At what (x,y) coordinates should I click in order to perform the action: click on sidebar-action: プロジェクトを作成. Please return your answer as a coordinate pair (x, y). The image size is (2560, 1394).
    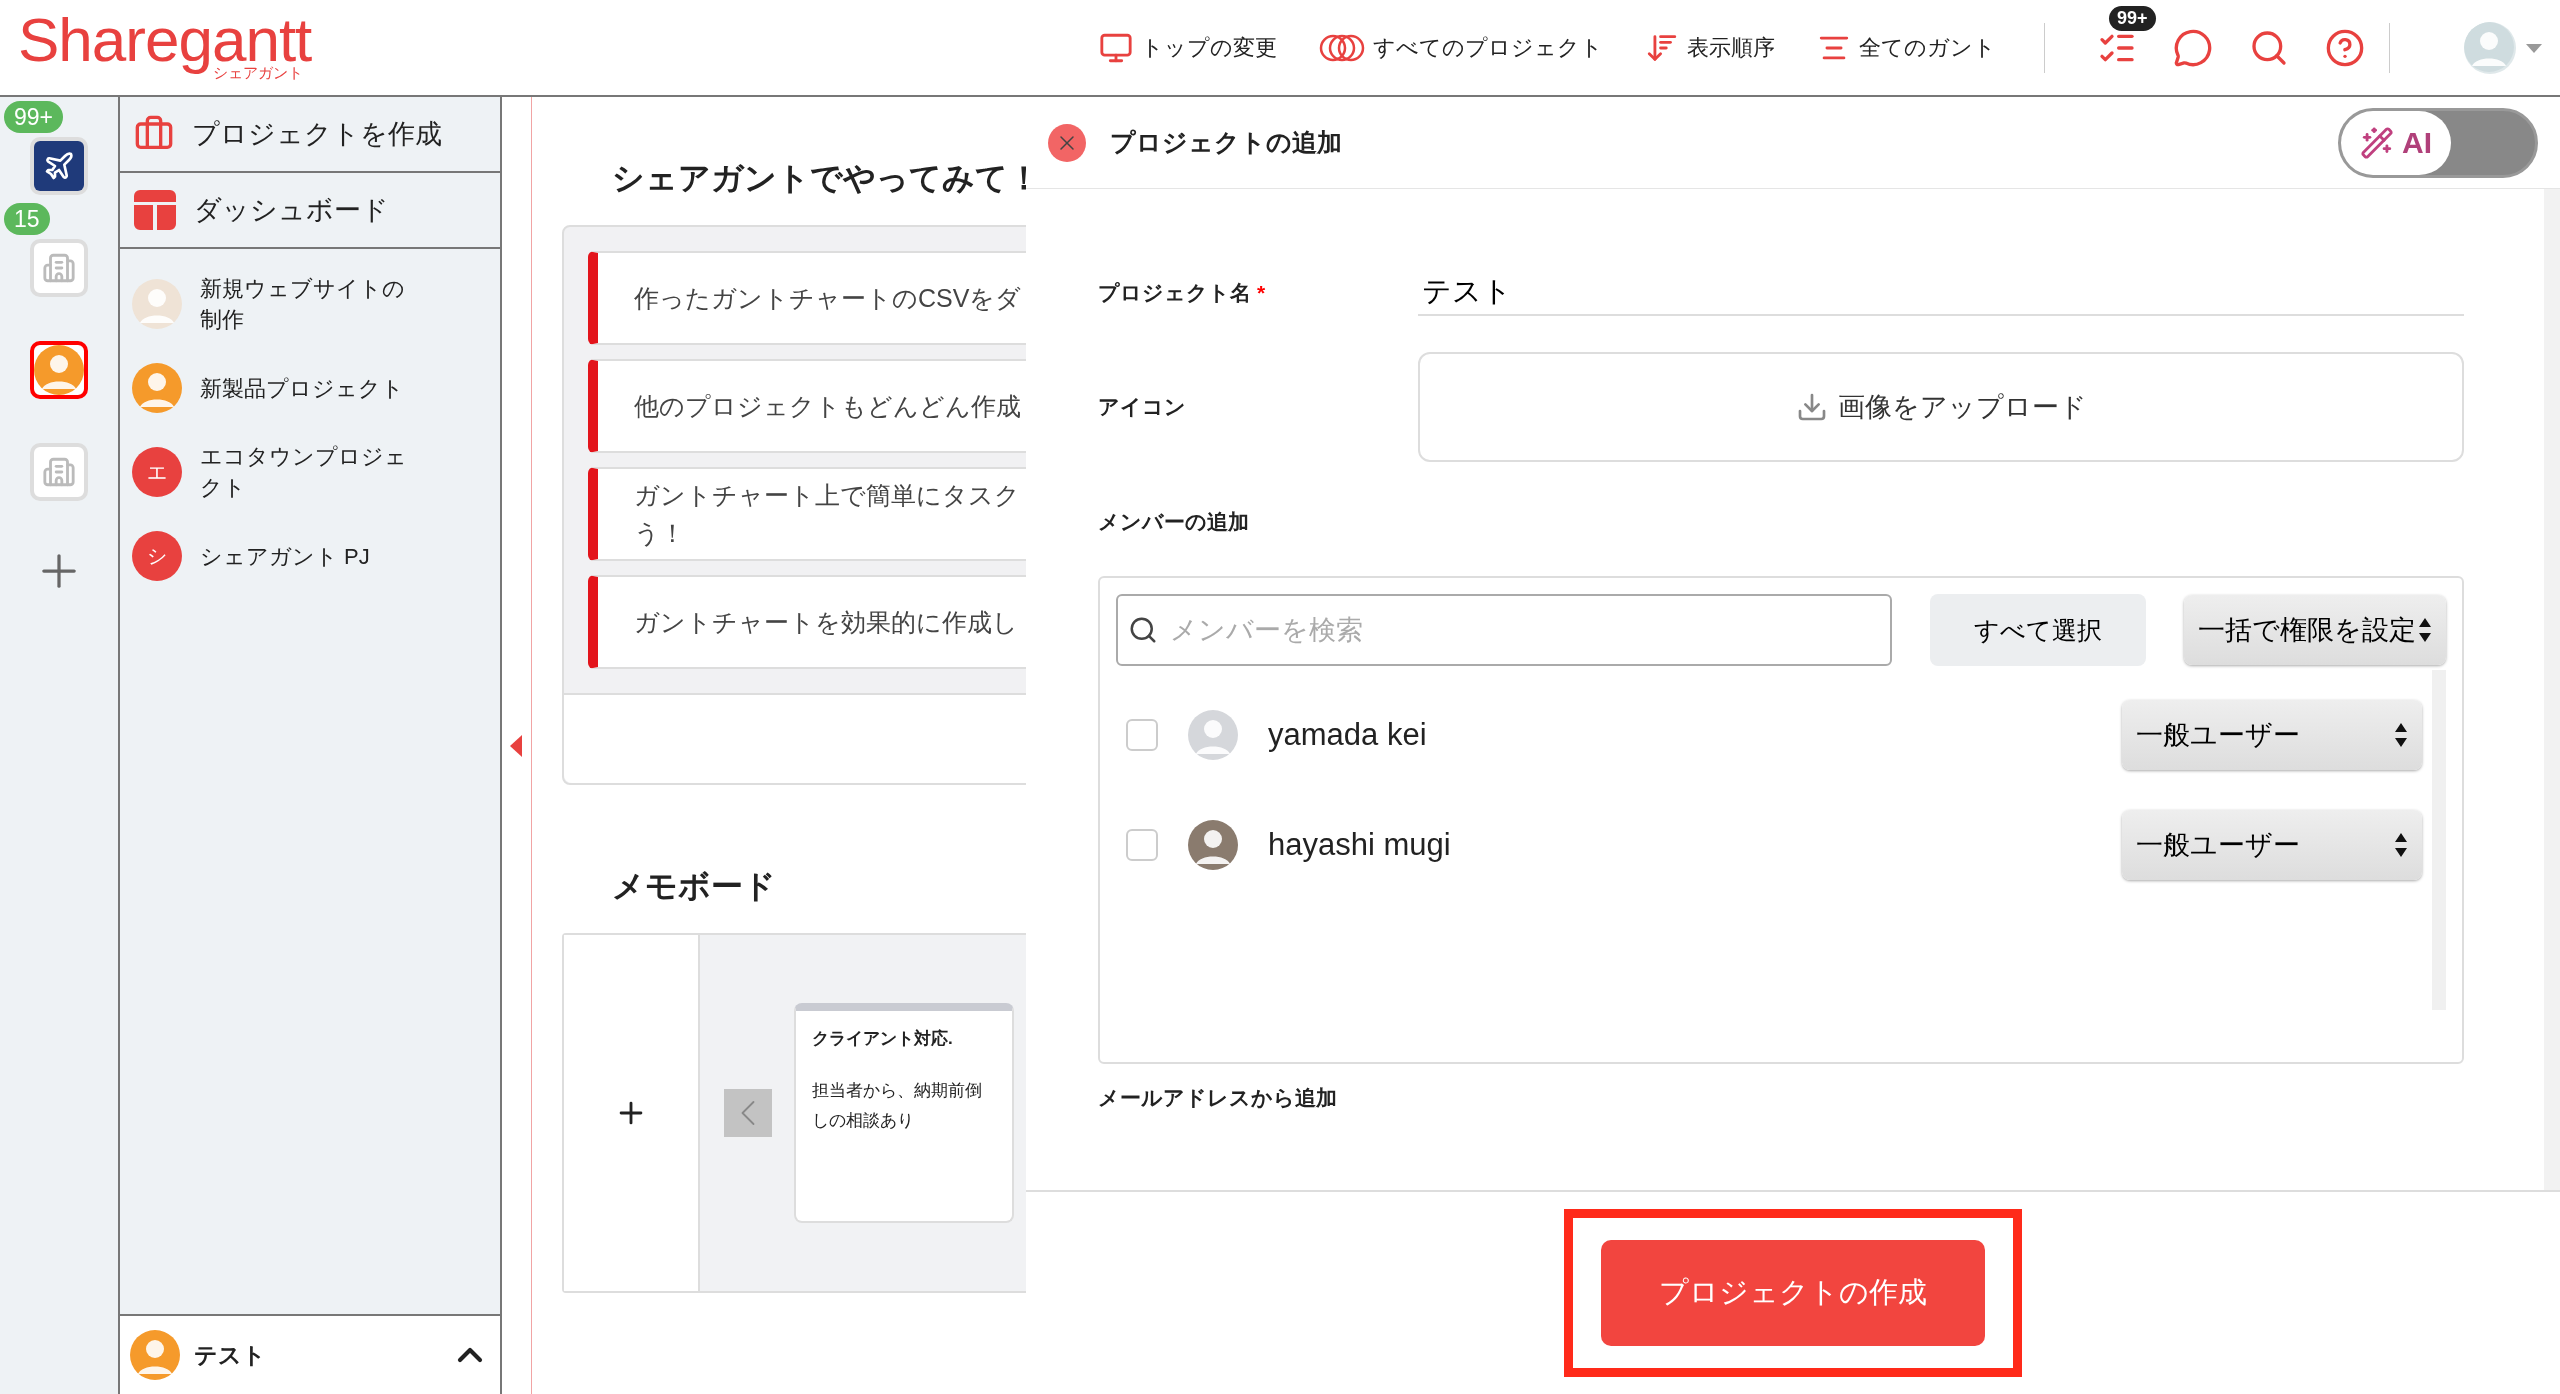
    Looking at the image, I should click on (310, 135).